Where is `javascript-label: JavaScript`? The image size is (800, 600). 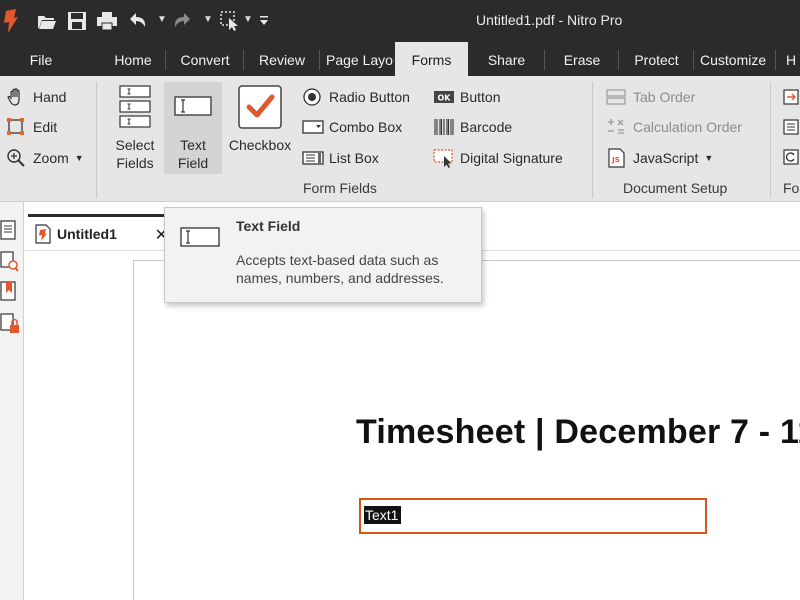
javascript-label: JavaScript is located at coordinates (666, 158).